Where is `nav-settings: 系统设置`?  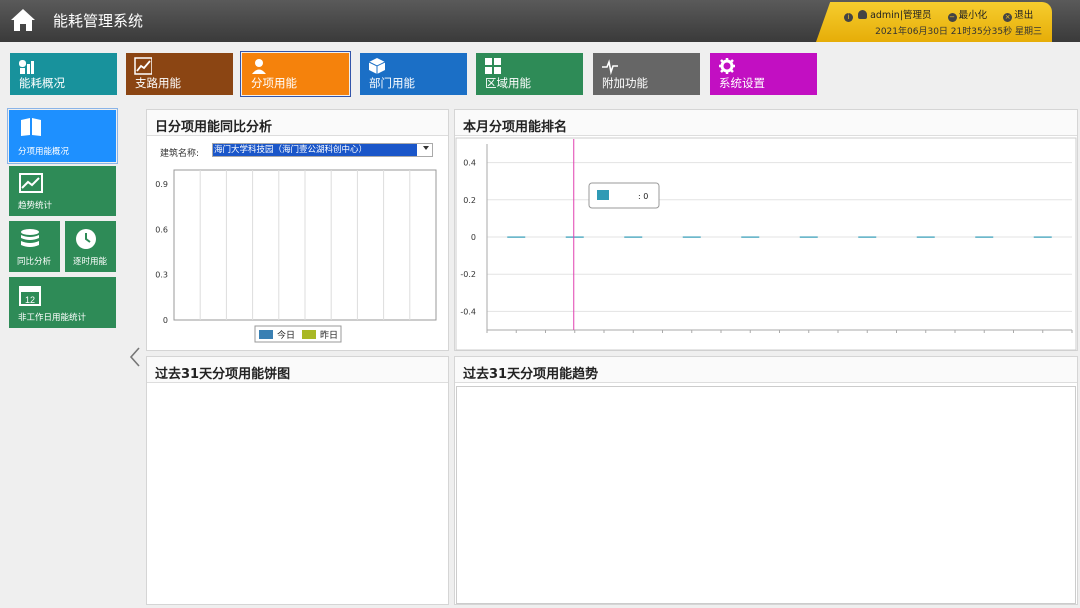 nav-settings: 系统设置 is located at coordinates (763, 74).